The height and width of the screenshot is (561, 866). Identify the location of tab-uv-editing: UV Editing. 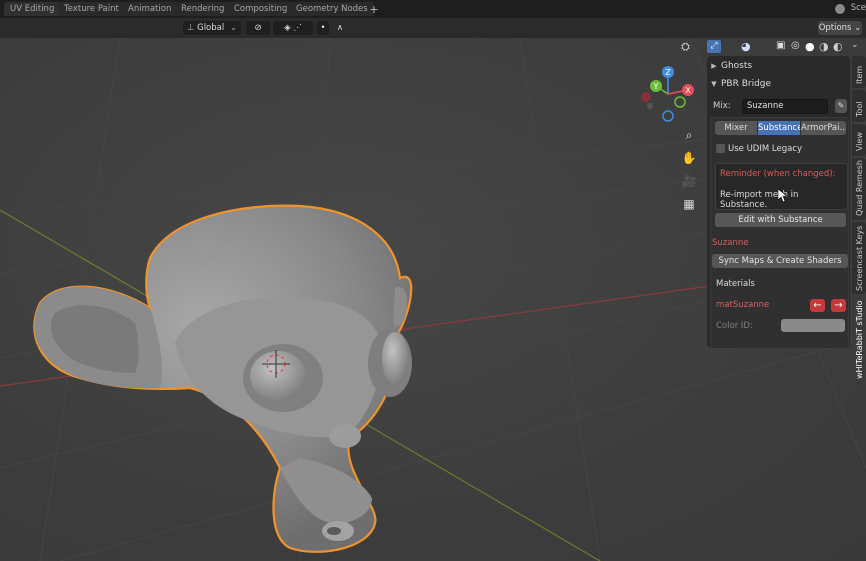
(32, 9).